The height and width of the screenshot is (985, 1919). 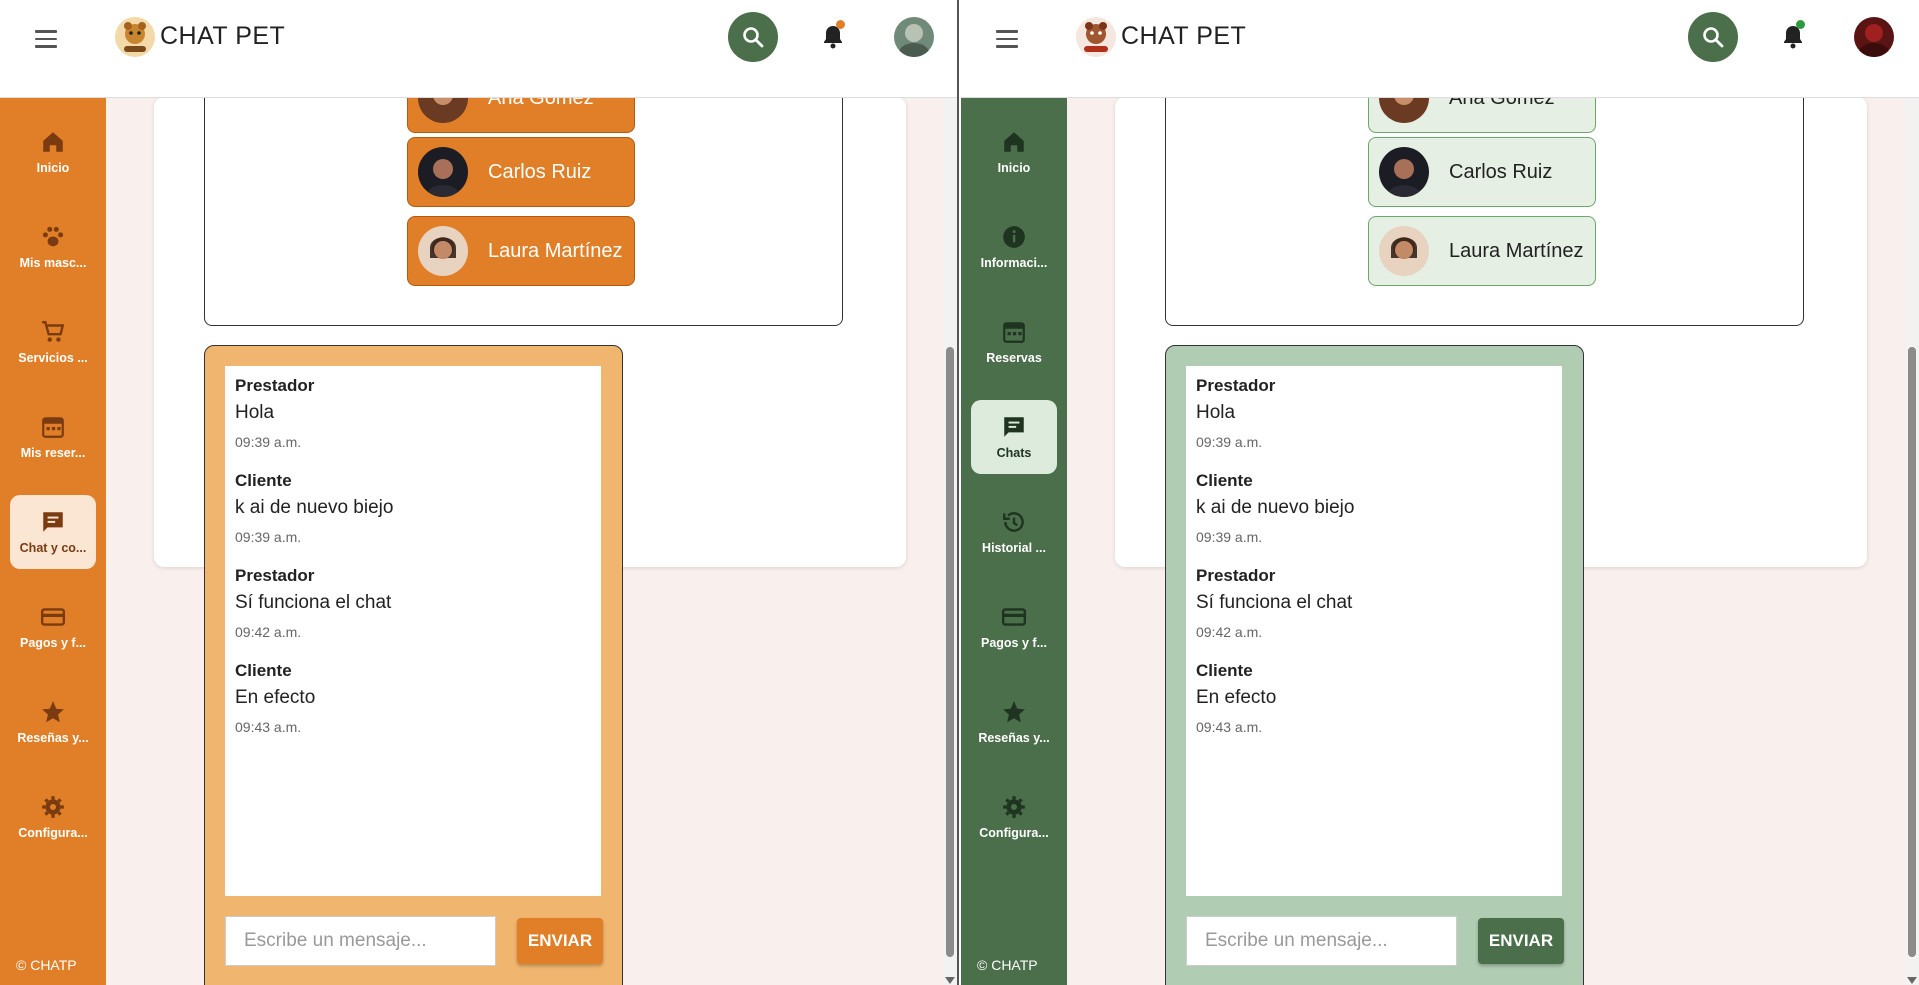 What do you see at coordinates (268, 727) in the screenshot?
I see `message-time: 09:43 a.m.` at bounding box center [268, 727].